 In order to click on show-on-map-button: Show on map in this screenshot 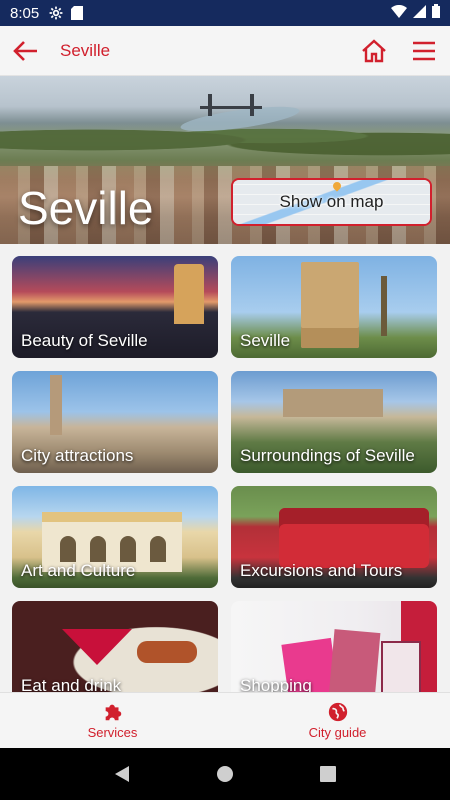, I will do `click(331, 202)`.